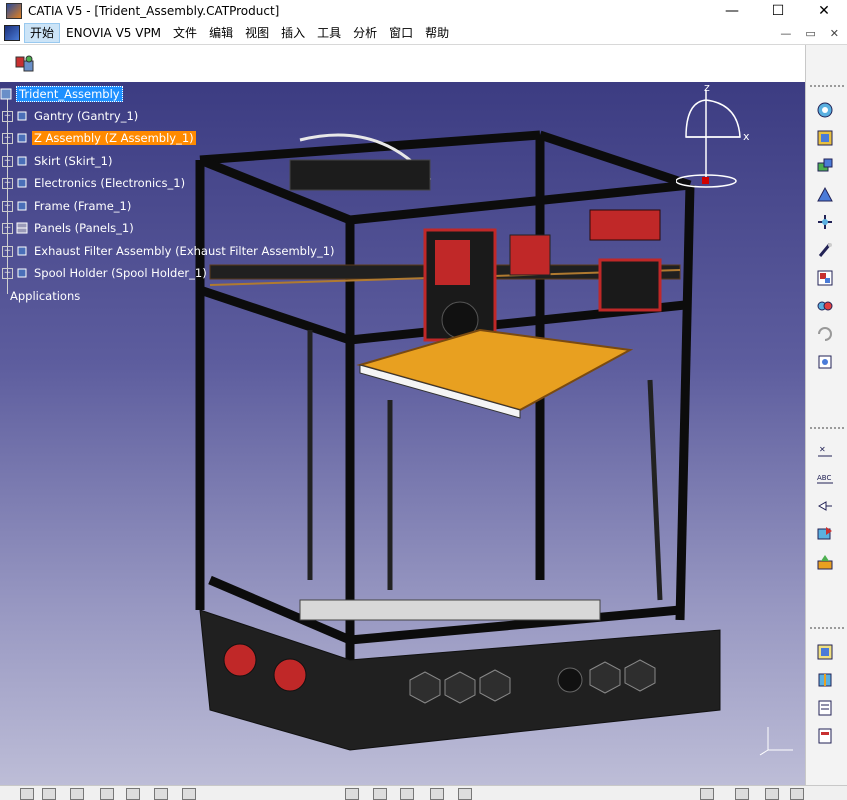 Image resolution: width=847 pixels, height=800 pixels. What do you see at coordinates (27, 794) in the screenshot?
I see `new-file-icon` at bounding box center [27, 794].